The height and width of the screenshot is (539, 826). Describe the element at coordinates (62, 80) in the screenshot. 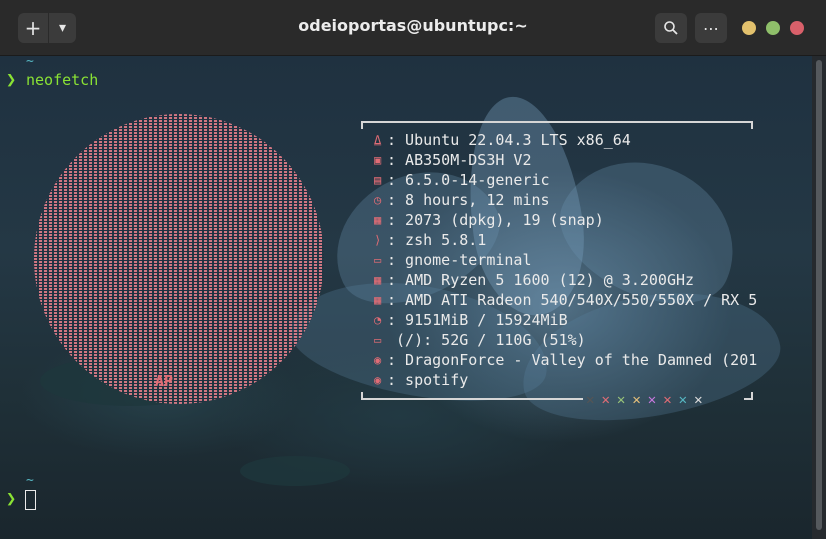

I see `command-text: neofetch` at that location.